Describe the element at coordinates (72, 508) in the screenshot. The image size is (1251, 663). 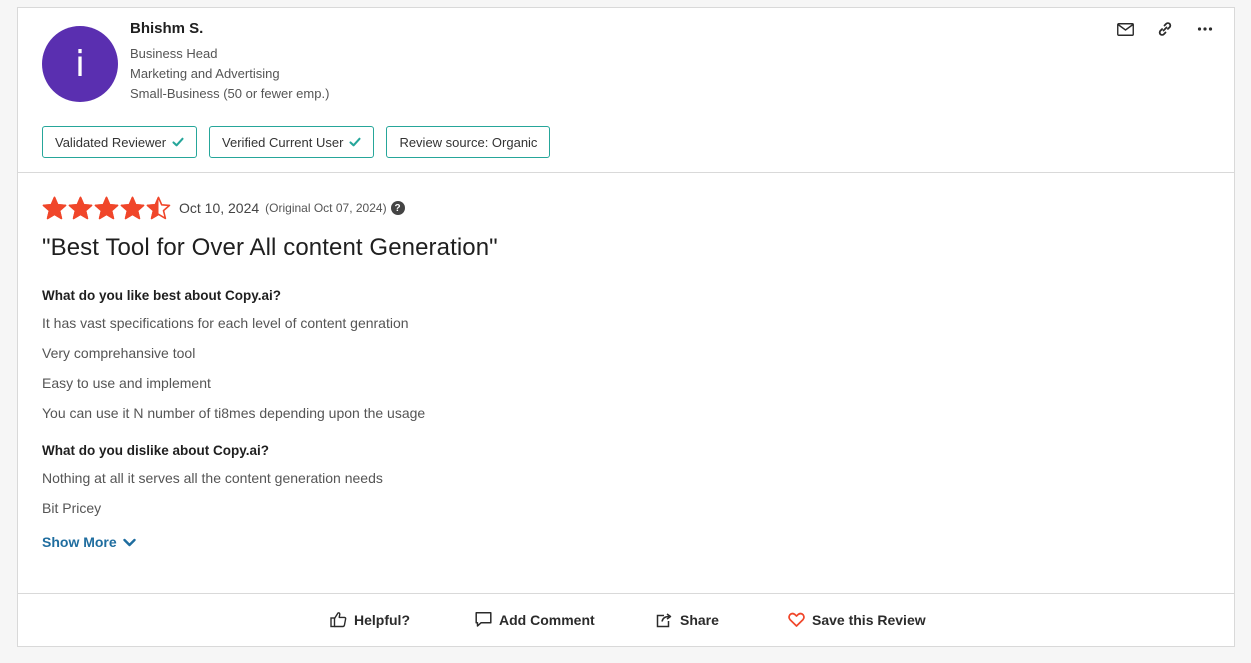
I see `dislike-answer: Bit Pricey` at that location.